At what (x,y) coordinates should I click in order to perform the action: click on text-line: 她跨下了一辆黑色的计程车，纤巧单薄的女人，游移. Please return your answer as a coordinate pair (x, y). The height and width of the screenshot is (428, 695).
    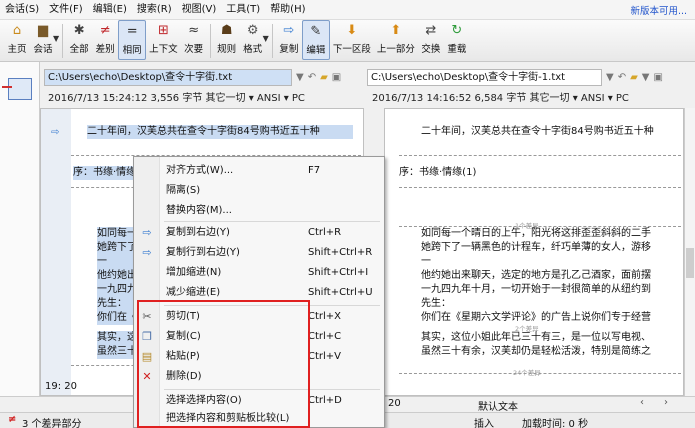
    Looking at the image, I should click on (536, 247).